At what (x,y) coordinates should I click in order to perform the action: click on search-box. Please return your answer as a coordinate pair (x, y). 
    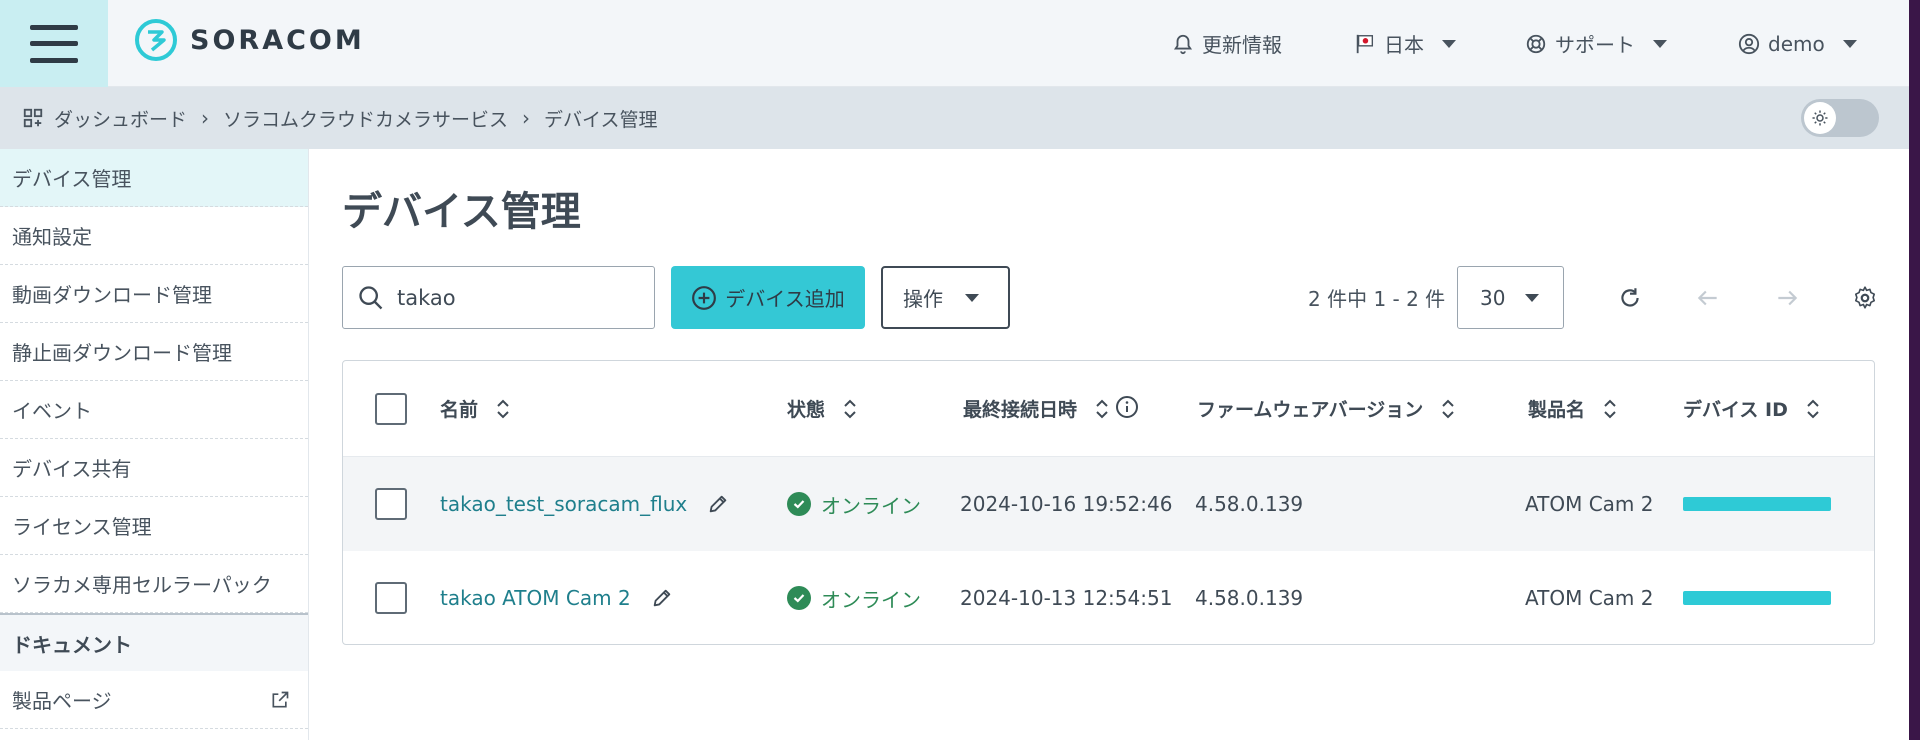
    Looking at the image, I should click on (498, 297).